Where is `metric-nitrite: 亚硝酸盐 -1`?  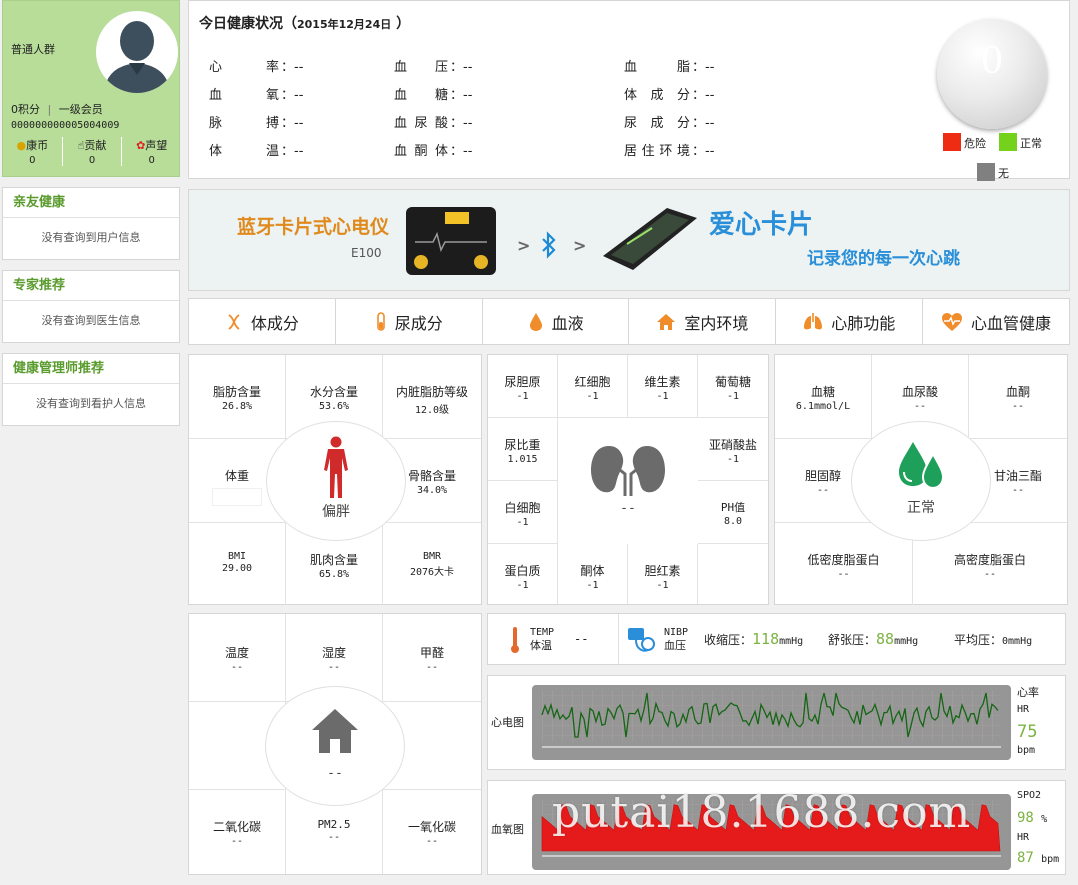
metric-nitrite: 亚硝酸盐 -1 is located at coordinates (733, 449).